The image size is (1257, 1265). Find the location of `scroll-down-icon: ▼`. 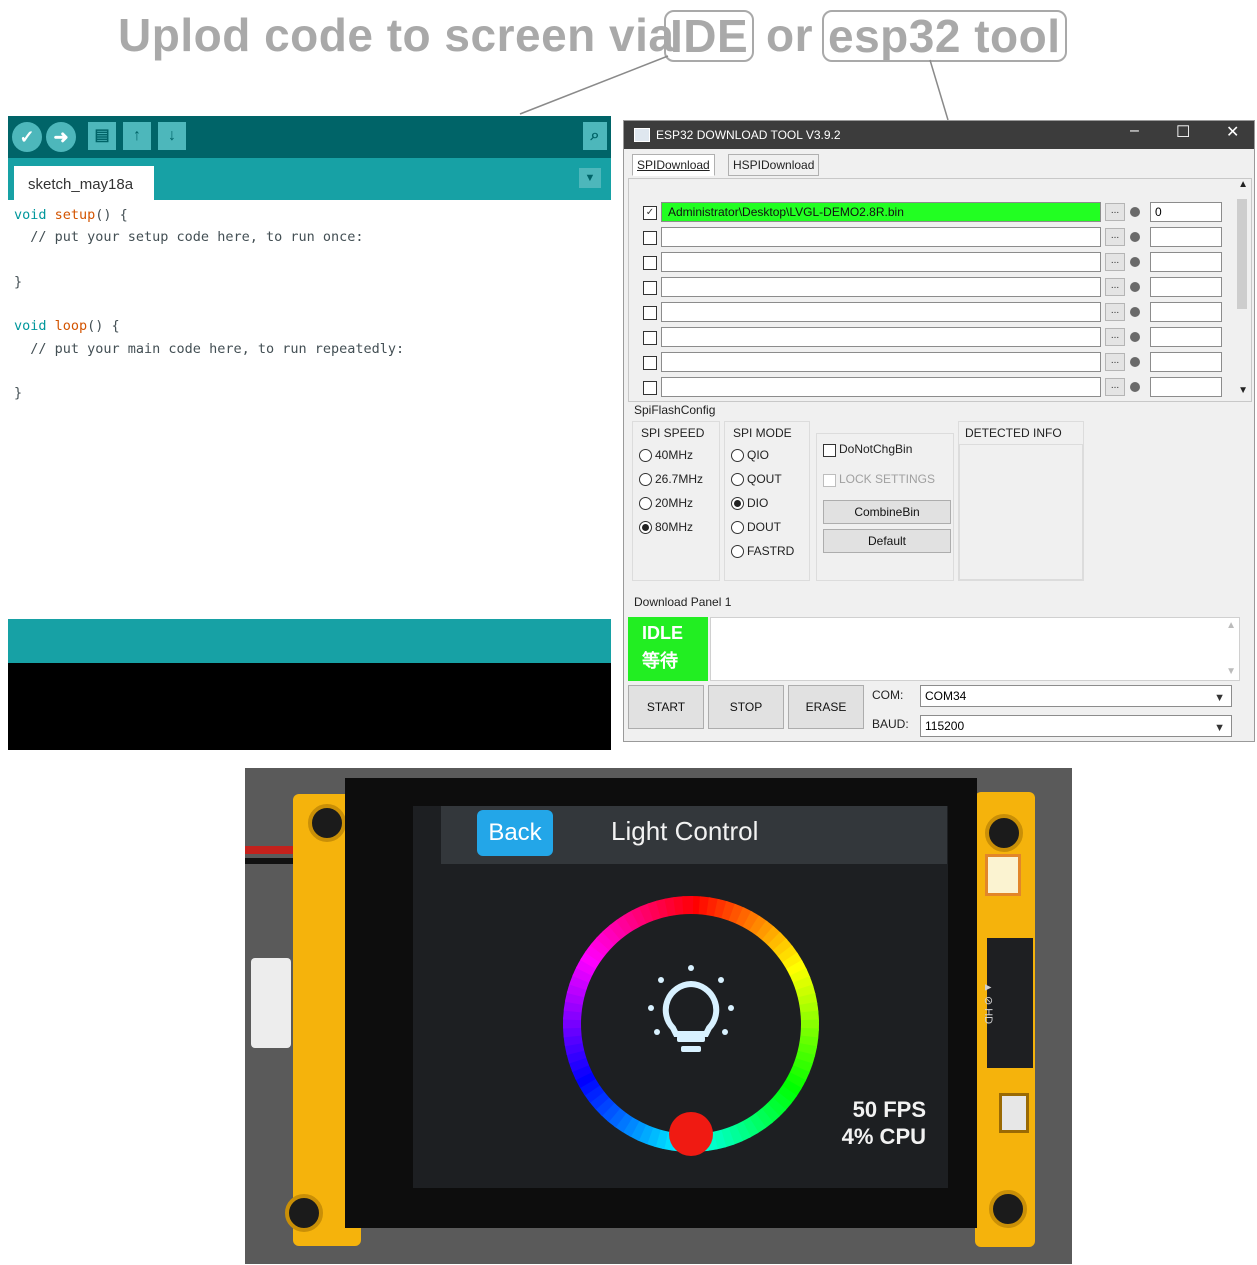

scroll-down-icon: ▼ is located at coordinates (1243, 390).